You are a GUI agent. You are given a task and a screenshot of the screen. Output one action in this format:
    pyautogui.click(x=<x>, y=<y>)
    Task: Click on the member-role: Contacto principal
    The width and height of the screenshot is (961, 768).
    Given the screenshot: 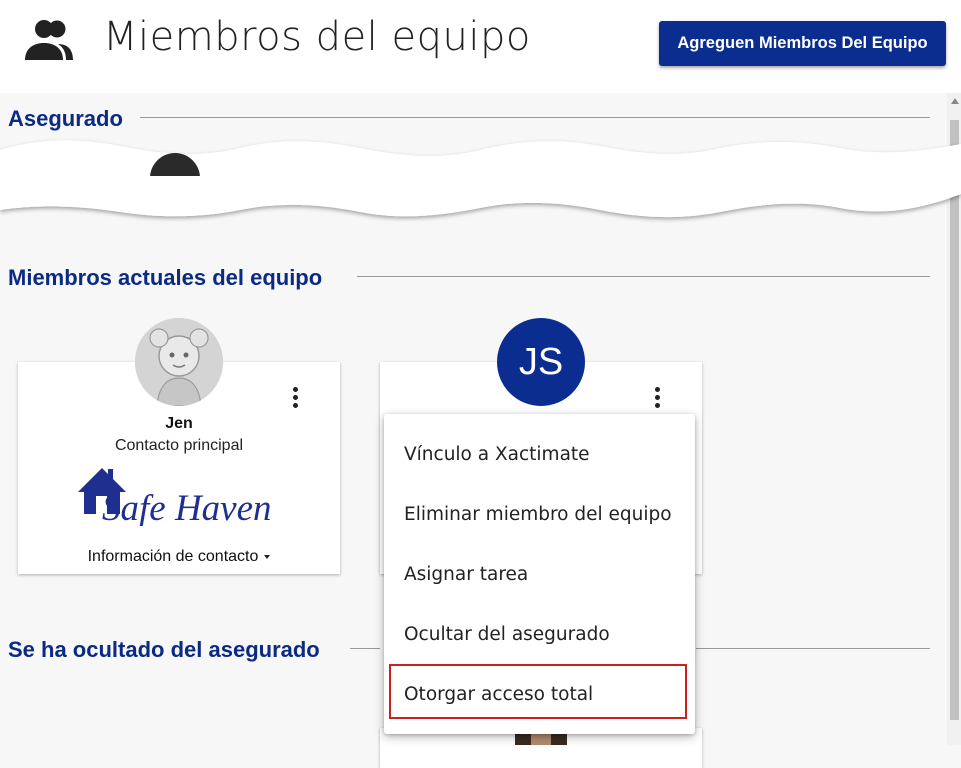 What is the action you would take?
    pyautogui.click(x=179, y=445)
    